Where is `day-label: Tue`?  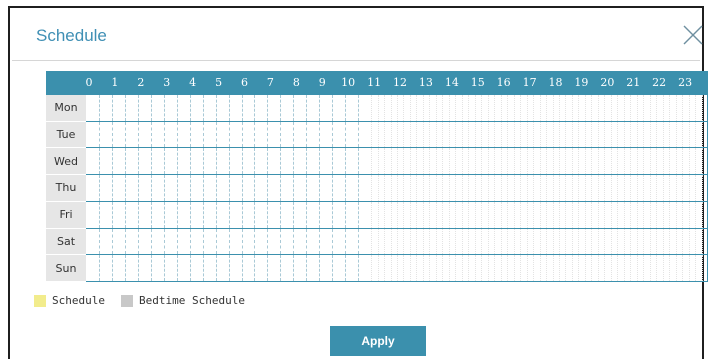 day-label: Tue is located at coordinates (66, 135).